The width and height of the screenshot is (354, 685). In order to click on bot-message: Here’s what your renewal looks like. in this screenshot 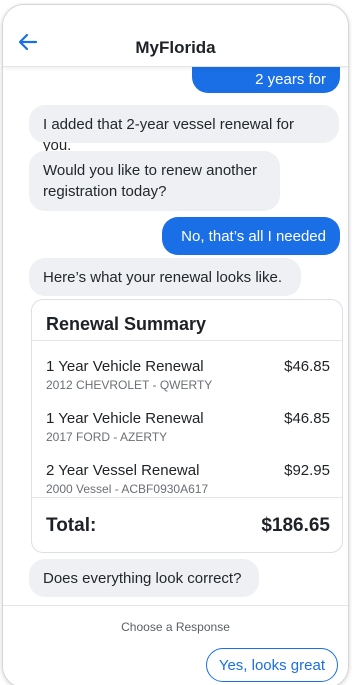, I will do `click(165, 277)`.